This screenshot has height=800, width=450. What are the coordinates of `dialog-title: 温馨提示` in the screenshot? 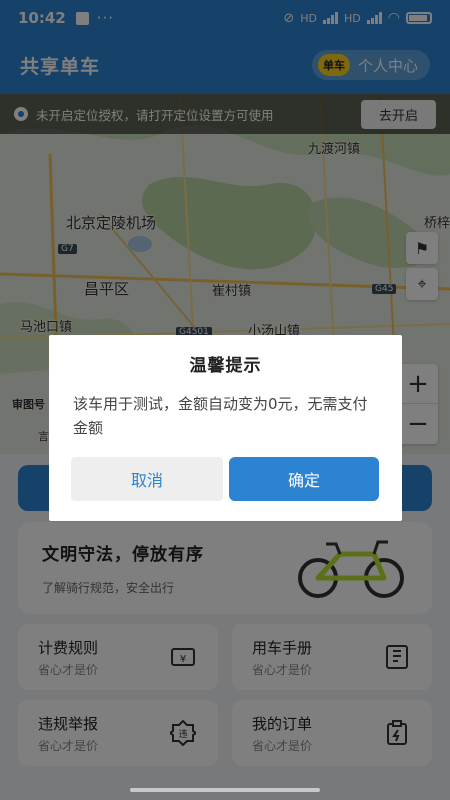 It's located at (225, 366).